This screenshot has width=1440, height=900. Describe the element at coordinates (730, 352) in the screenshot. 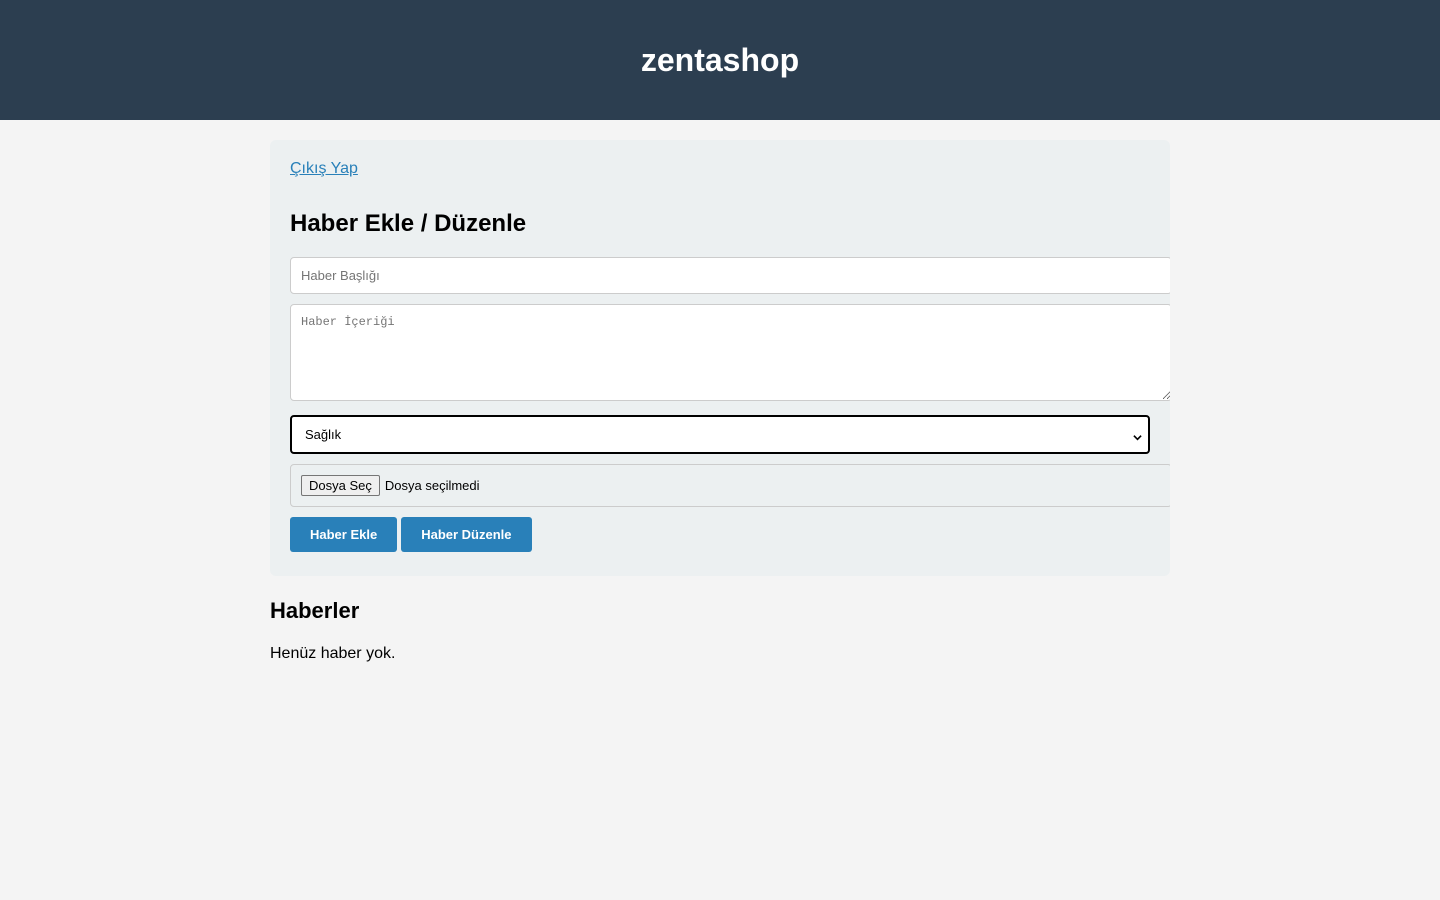

I see `news-content-textarea` at that location.